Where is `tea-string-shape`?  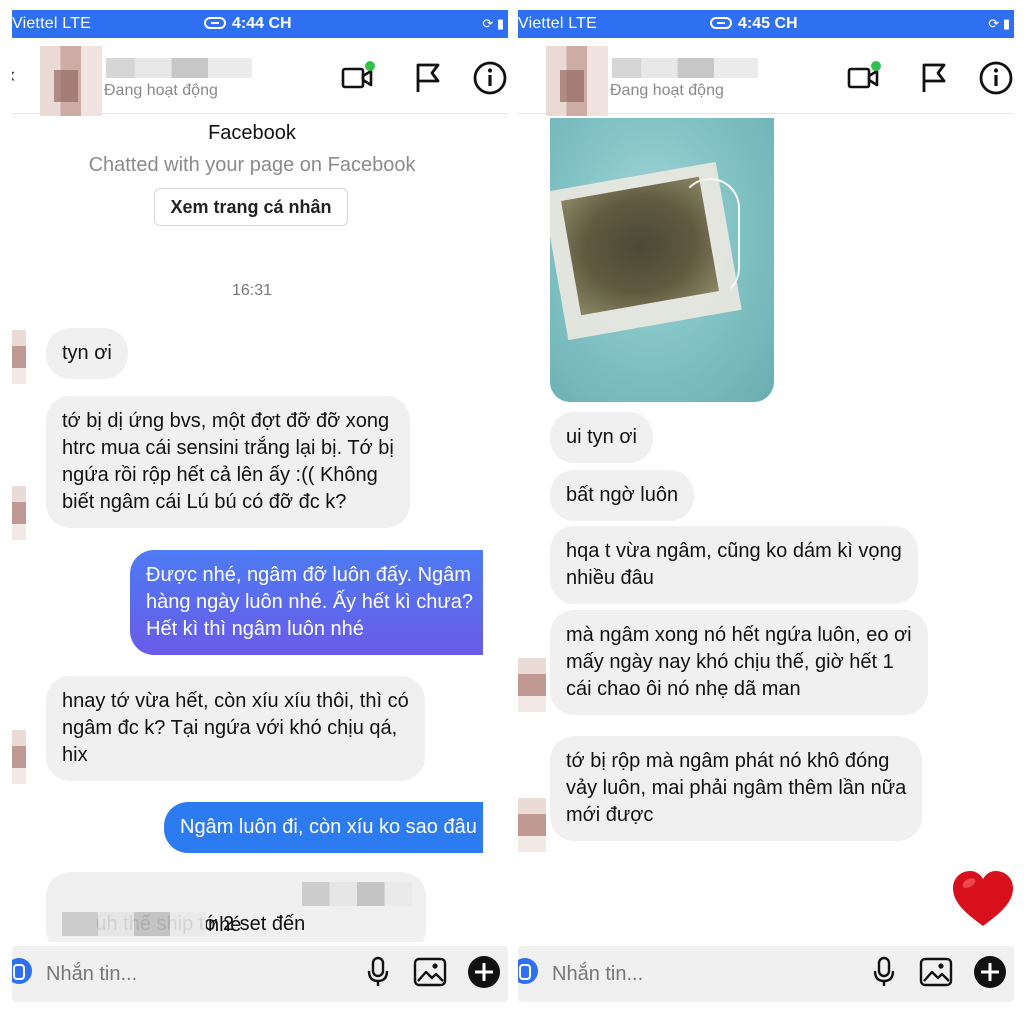
tea-string-shape is located at coordinates (710, 238).